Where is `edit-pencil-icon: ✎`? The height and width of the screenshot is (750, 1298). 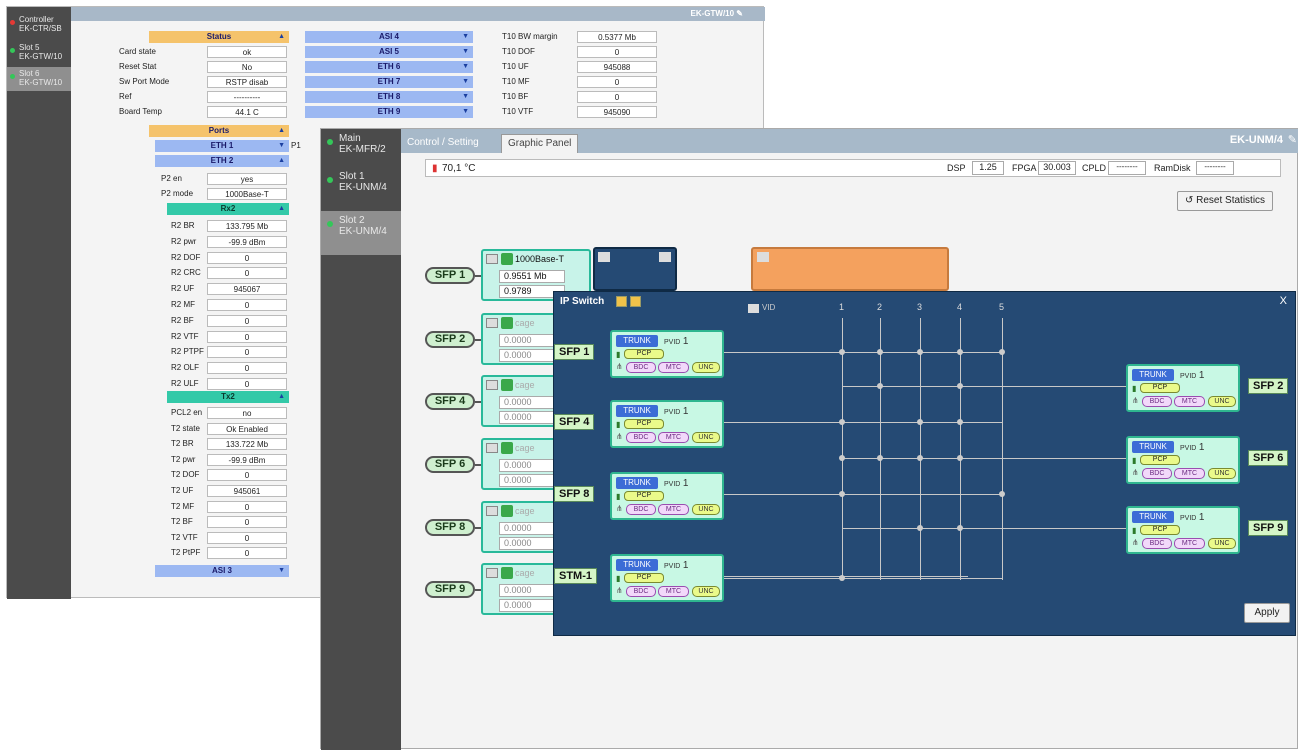 edit-pencil-icon: ✎ is located at coordinates (1292, 139).